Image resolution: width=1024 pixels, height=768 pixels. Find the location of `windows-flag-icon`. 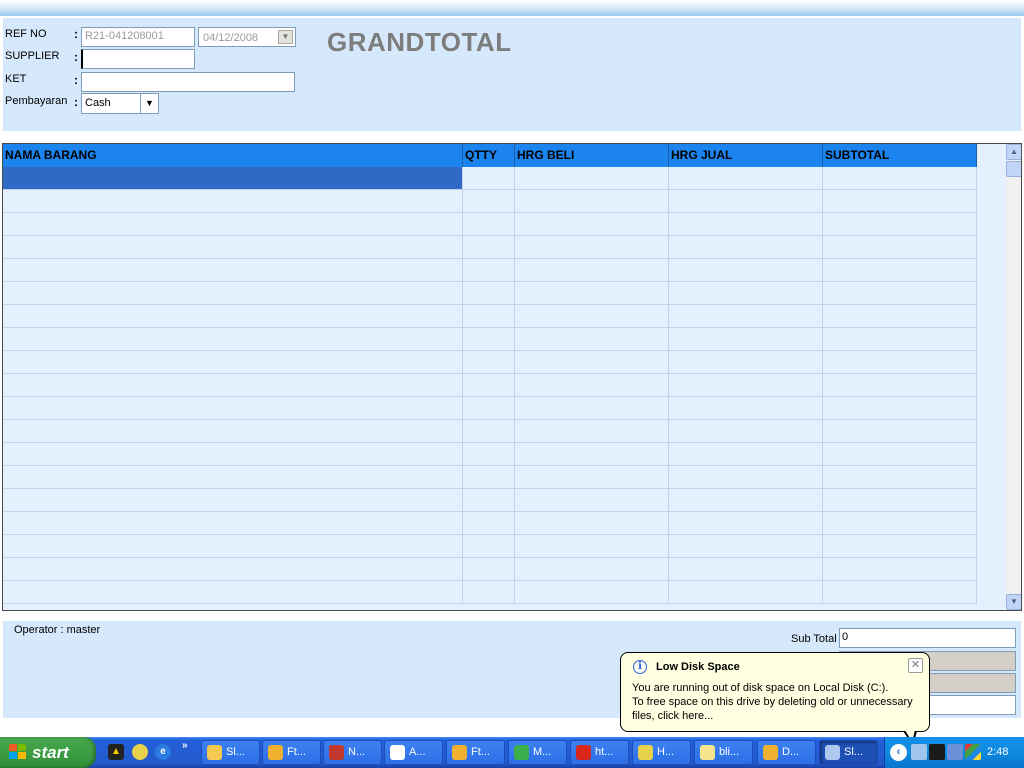

windows-flag-icon is located at coordinates (973, 752).